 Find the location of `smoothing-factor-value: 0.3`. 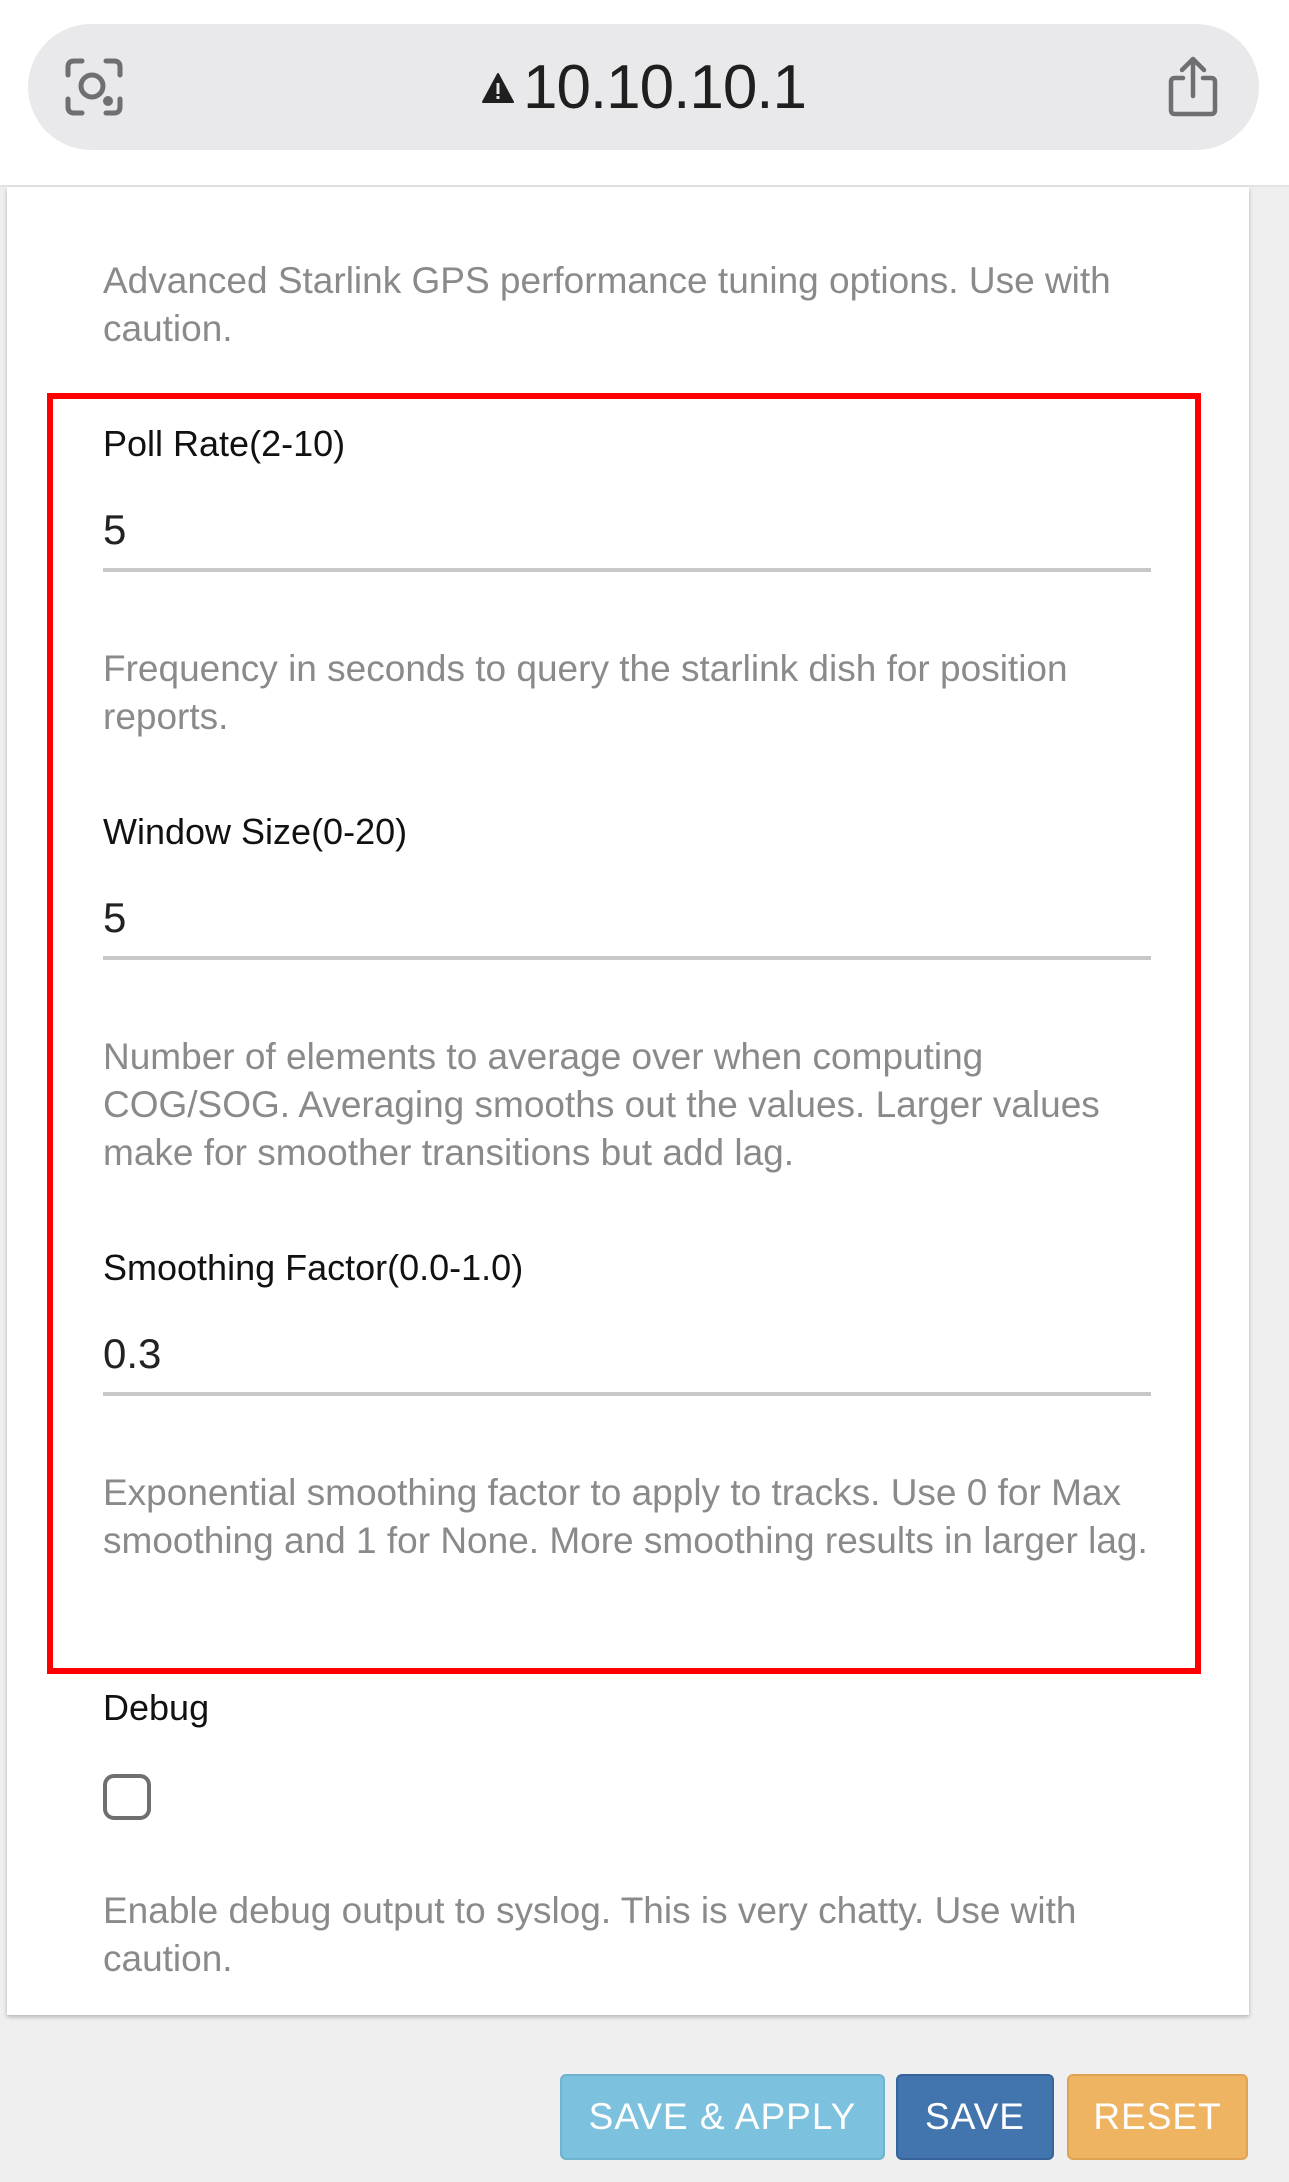

smoothing-factor-value: 0.3 is located at coordinates (132, 1353).